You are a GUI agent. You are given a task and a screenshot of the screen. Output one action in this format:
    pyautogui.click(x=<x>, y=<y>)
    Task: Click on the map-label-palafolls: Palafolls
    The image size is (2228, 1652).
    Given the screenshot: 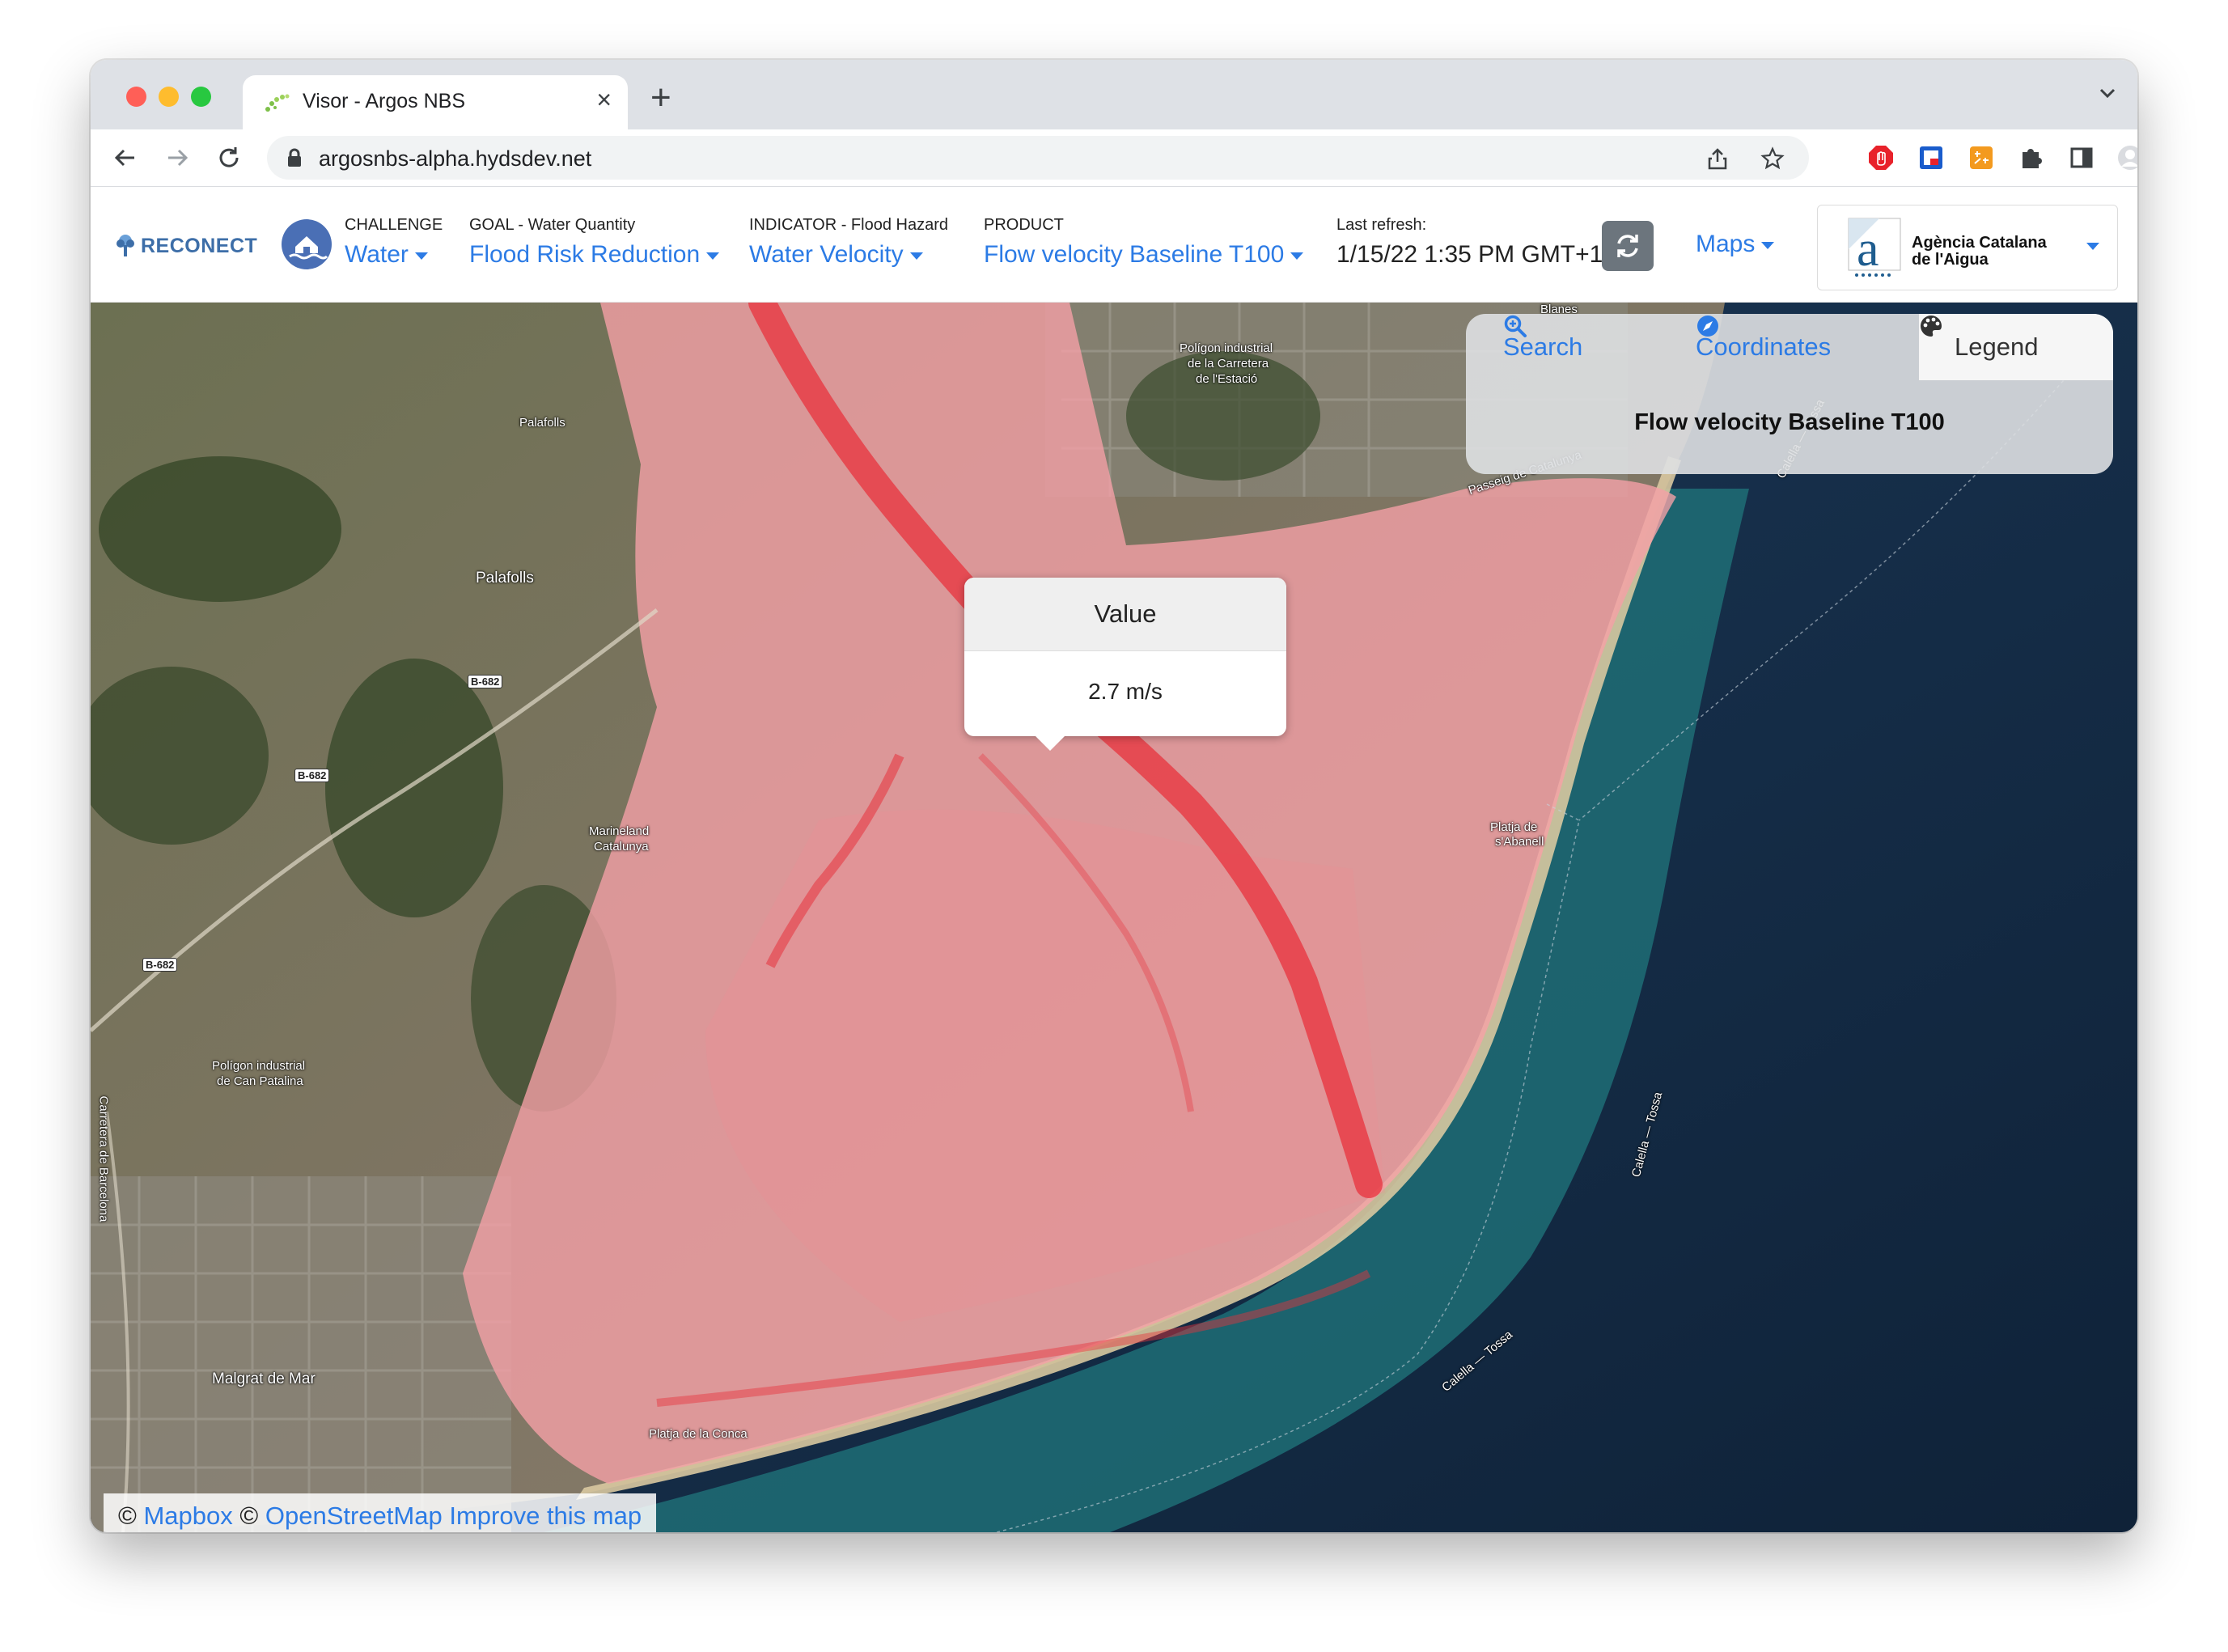 What is the action you would take?
    pyautogui.click(x=505, y=578)
    